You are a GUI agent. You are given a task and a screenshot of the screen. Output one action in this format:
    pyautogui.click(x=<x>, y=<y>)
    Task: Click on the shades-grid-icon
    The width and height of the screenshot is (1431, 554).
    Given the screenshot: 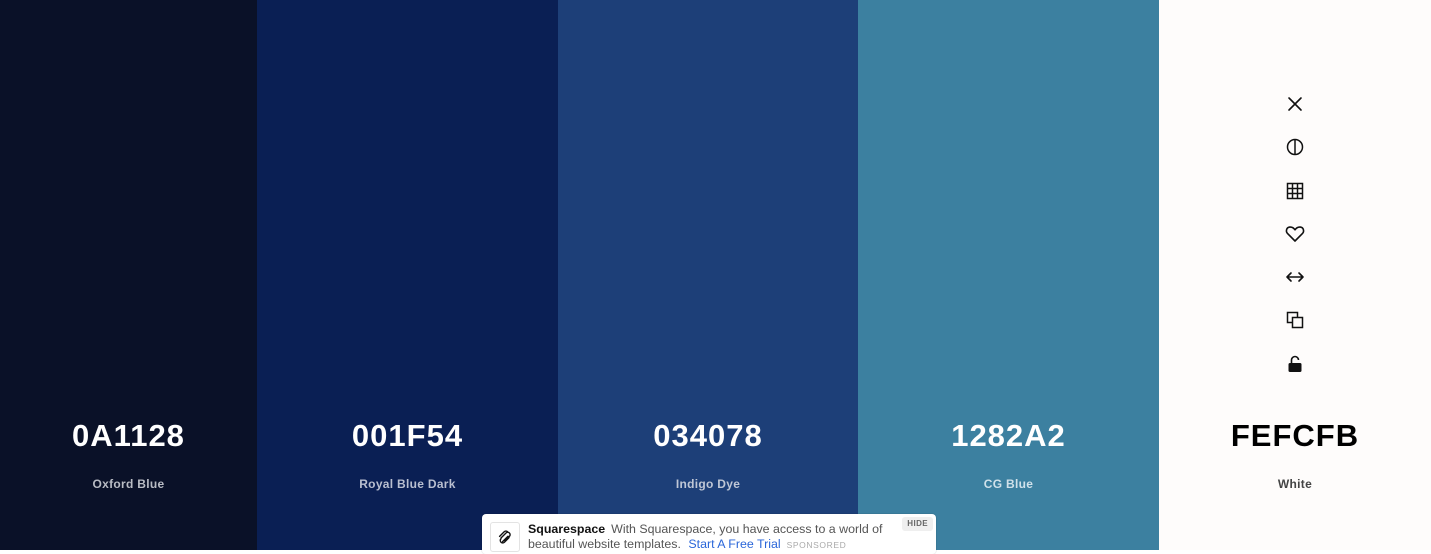 What is the action you would take?
    pyautogui.click(x=1295, y=191)
    